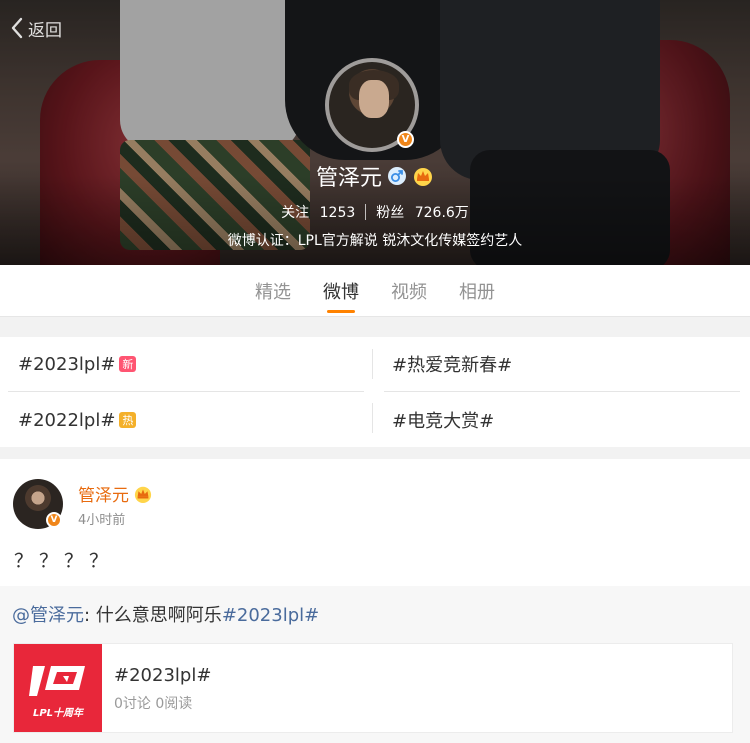  Describe the element at coordinates (397, 176) in the screenshot. I see `male-gender-icon` at that location.